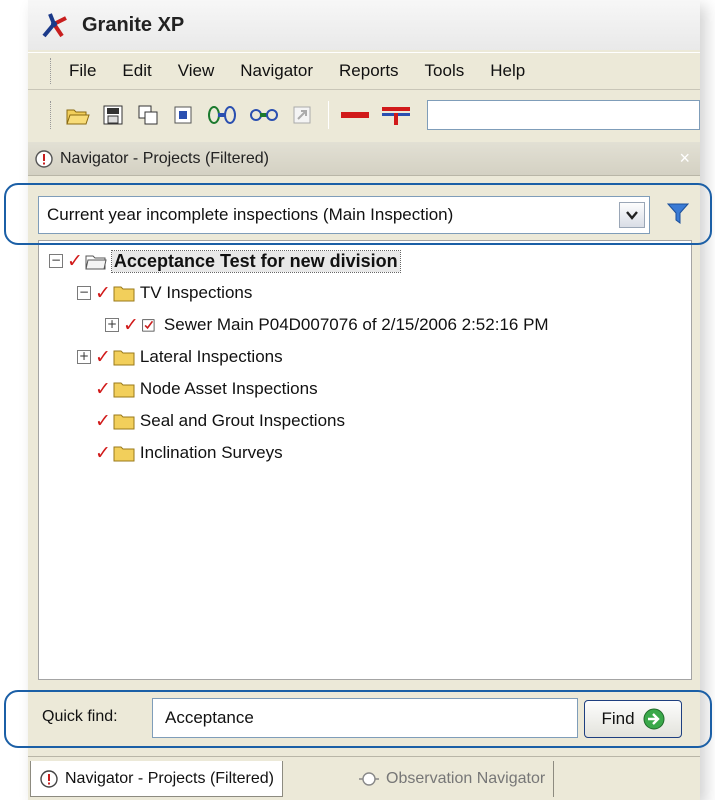 The height and width of the screenshot is (800, 715). I want to click on observation-icon, so click(369, 779).